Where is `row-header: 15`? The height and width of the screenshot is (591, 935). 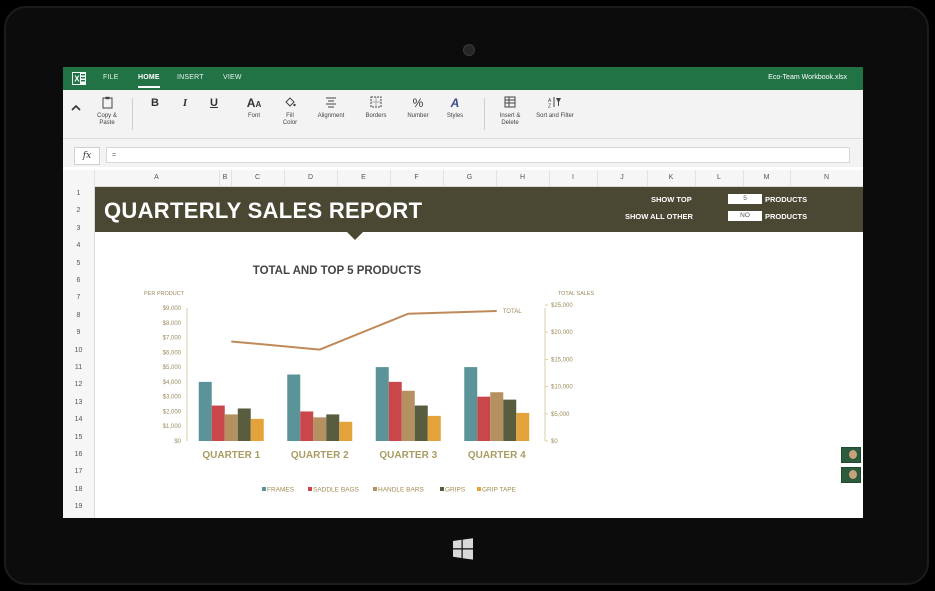 row-header: 15 is located at coordinates (78, 437).